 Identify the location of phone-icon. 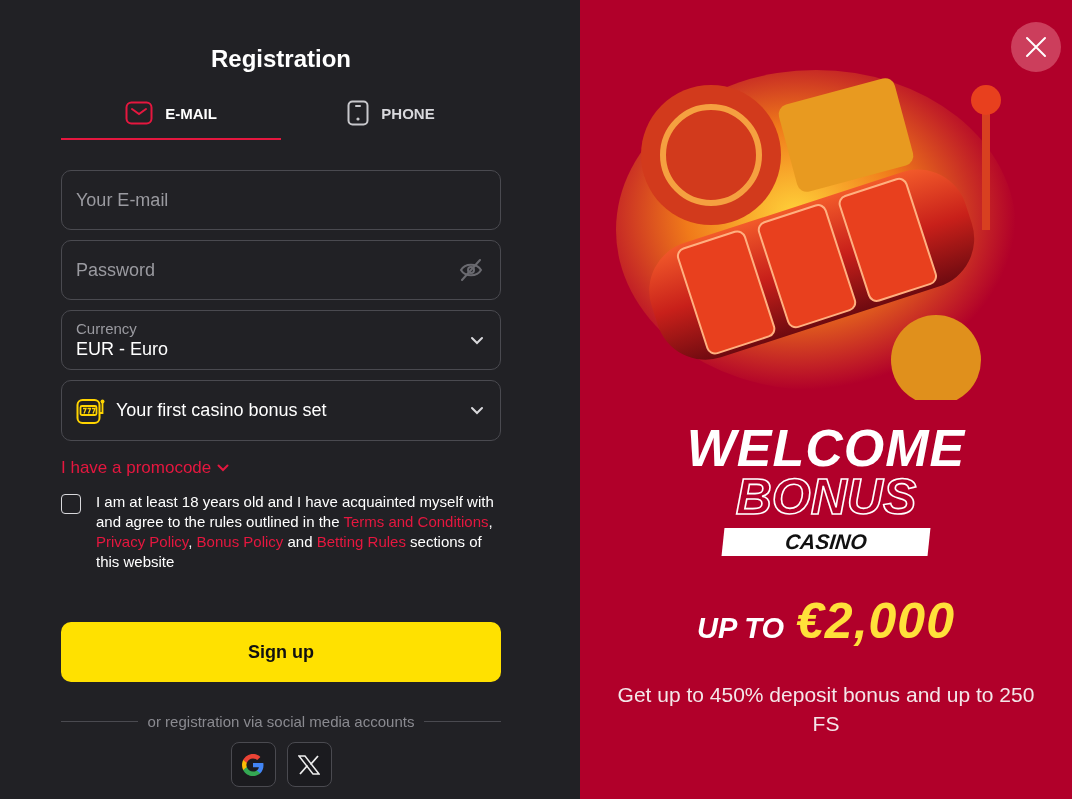
(358, 113).